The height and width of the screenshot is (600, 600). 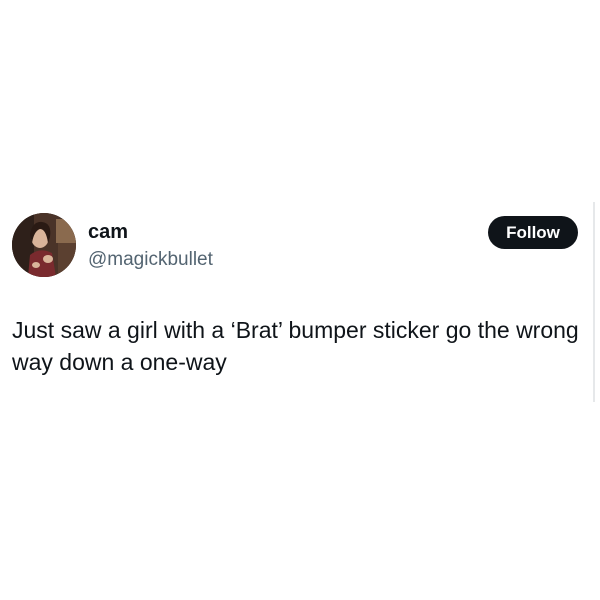 What do you see at coordinates (108, 232) in the screenshot?
I see `display-name: cam` at bounding box center [108, 232].